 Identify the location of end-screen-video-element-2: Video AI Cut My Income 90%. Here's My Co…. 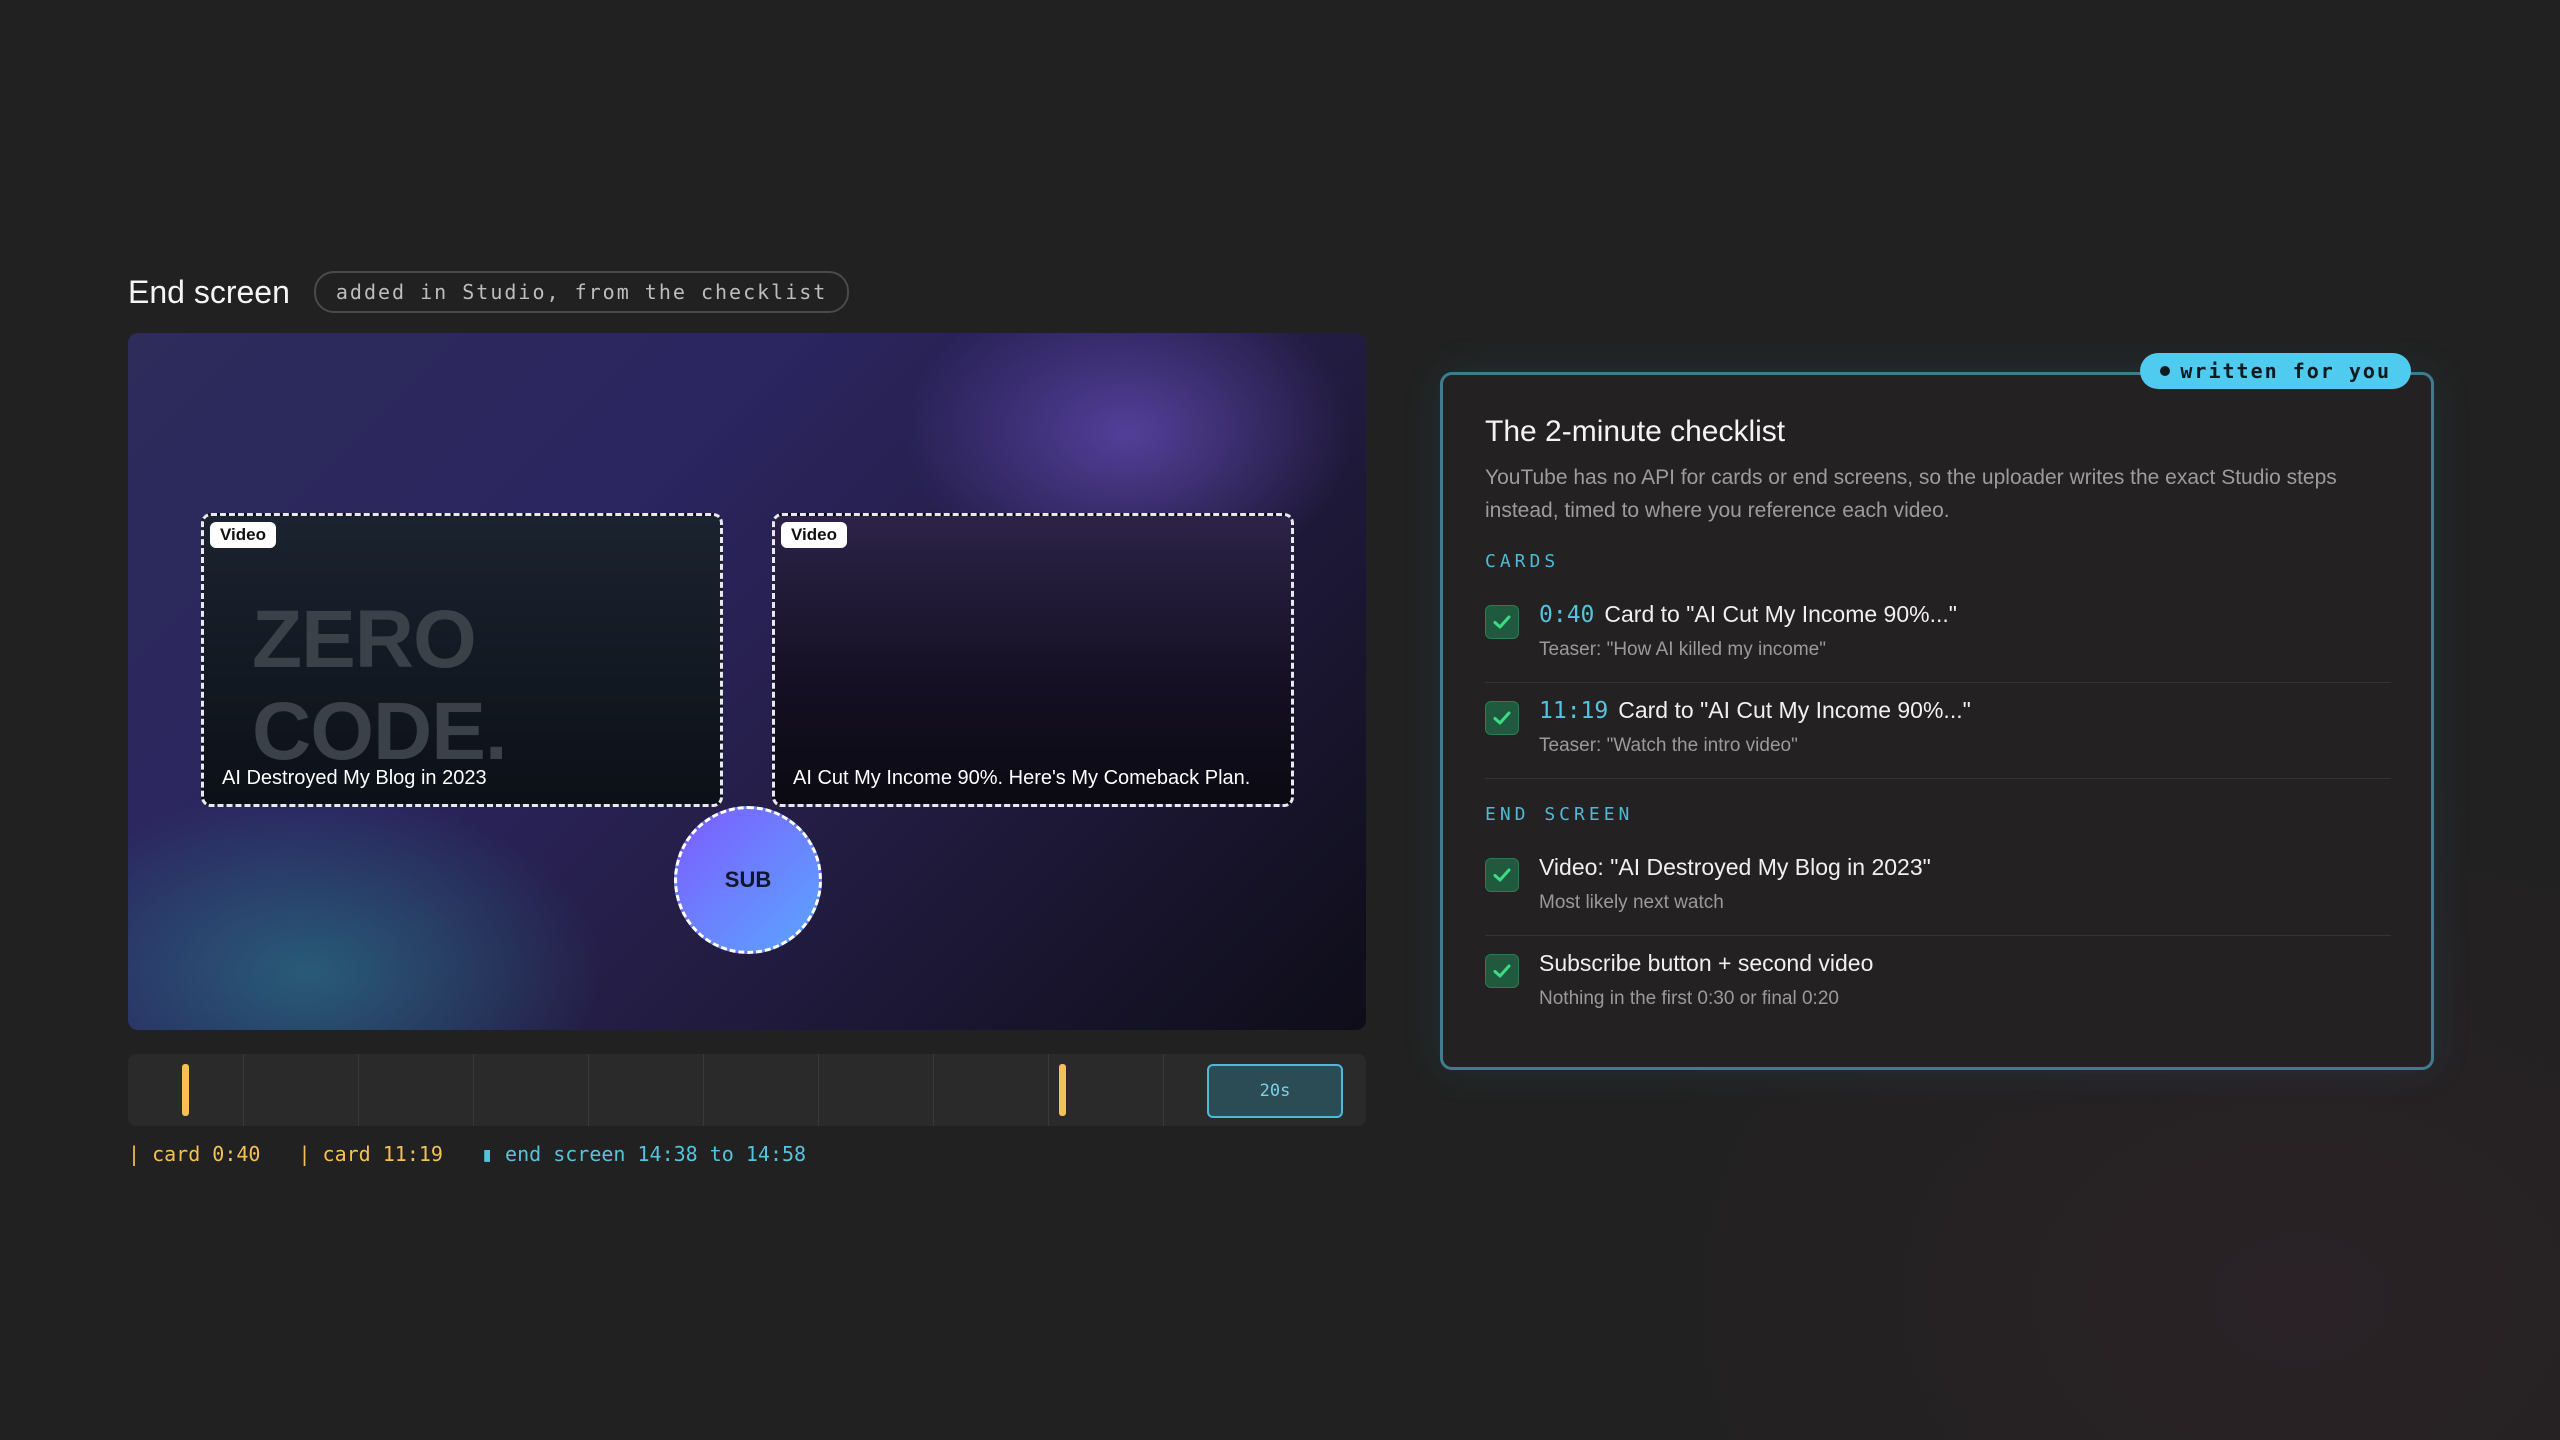
(1033, 660).